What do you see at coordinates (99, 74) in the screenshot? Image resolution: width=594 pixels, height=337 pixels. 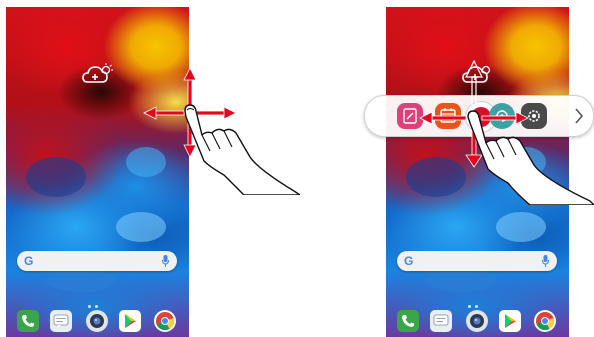 I see `weather-add-icon` at bounding box center [99, 74].